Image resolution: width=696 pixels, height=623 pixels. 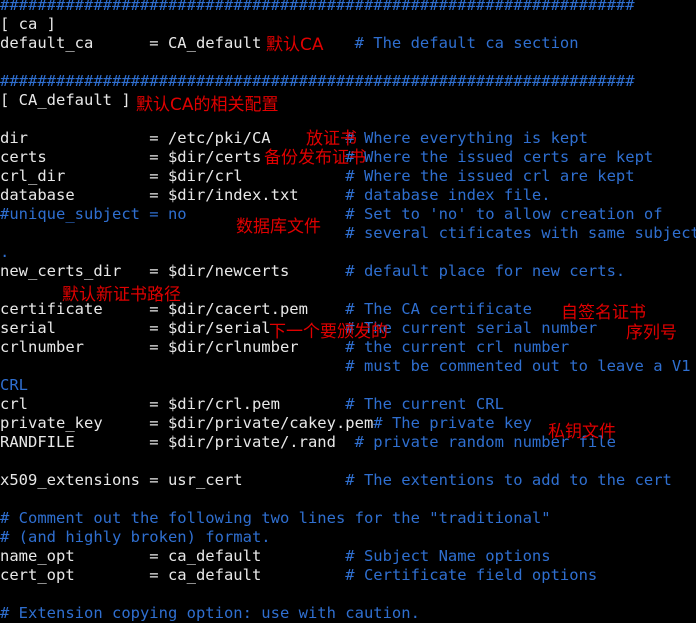 I want to click on terminal-line: # several ctificates with same subject., so click(x=348, y=233).